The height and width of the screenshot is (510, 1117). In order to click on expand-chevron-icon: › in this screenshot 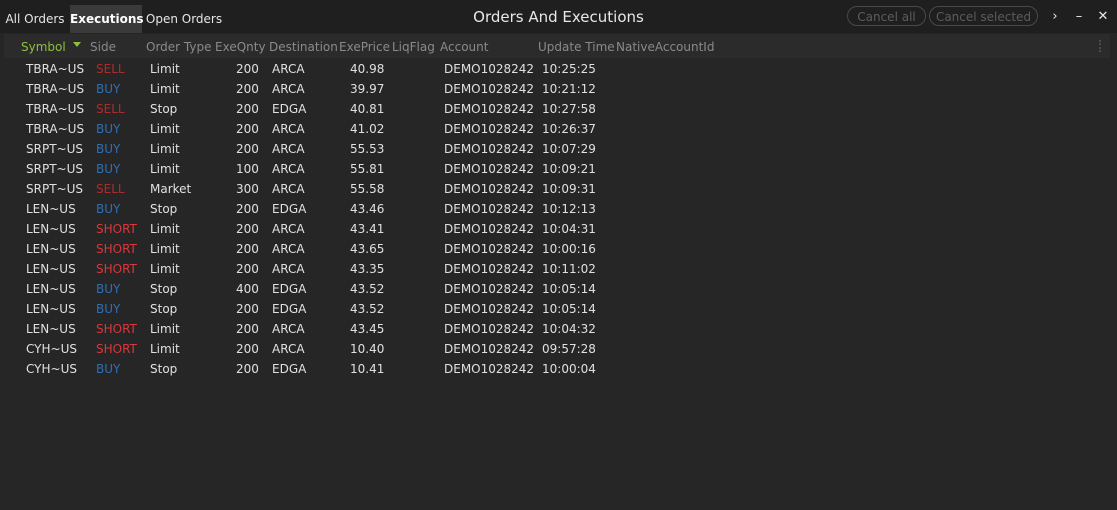, I will do `click(1055, 17)`.